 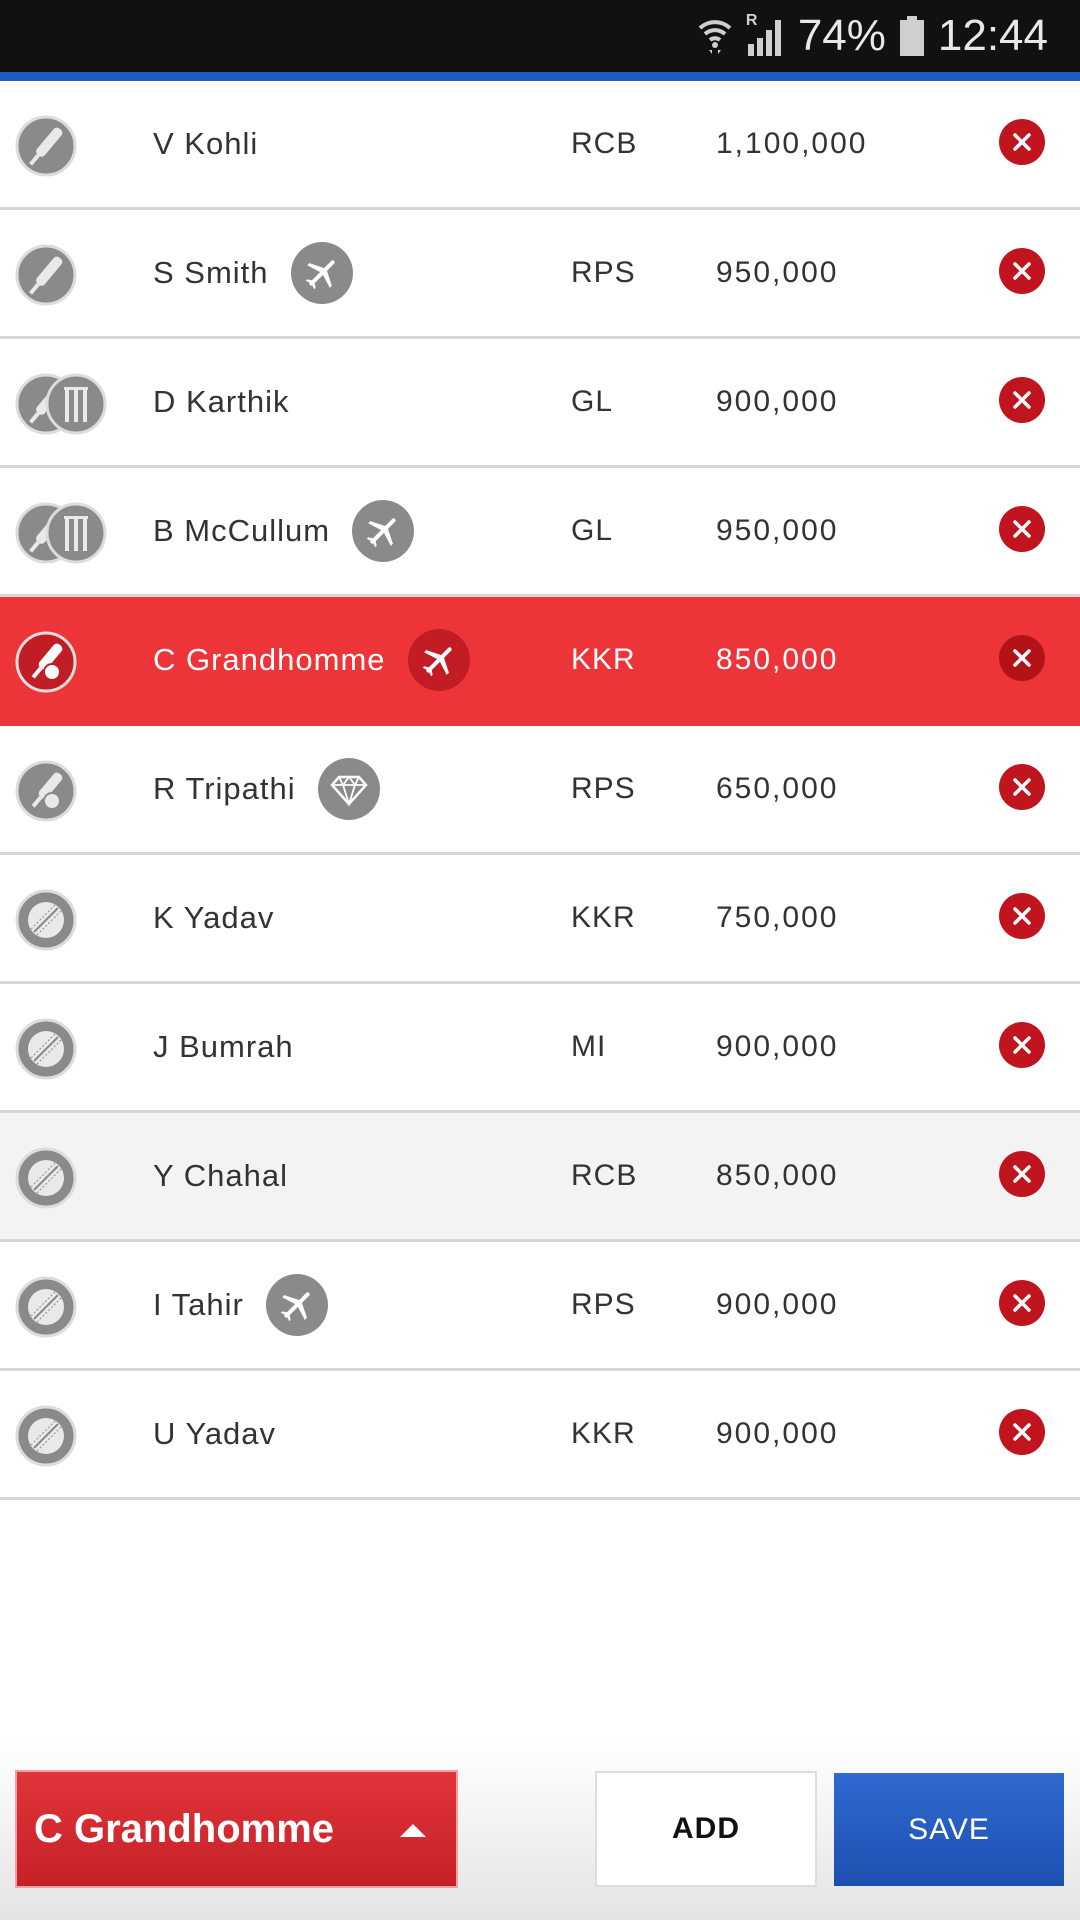 What do you see at coordinates (540, 1306) in the screenshot?
I see `player-row: I Tahir RPS 900,000` at bounding box center [540, 1306].